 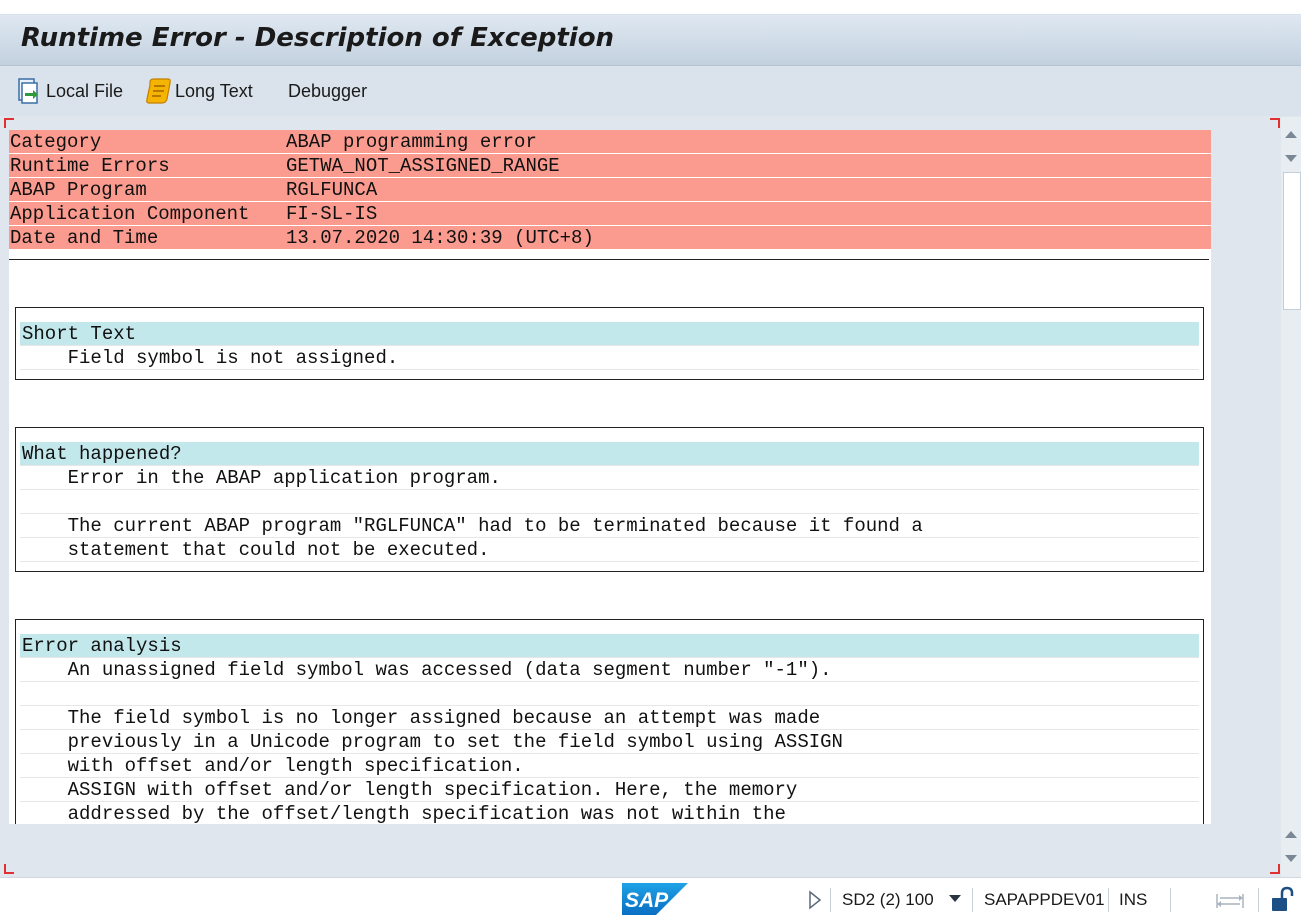 What do you see at coordinates (955, 899) in the screenshot?
I see `chevron-down-icon` at bounding box center [955, 899].